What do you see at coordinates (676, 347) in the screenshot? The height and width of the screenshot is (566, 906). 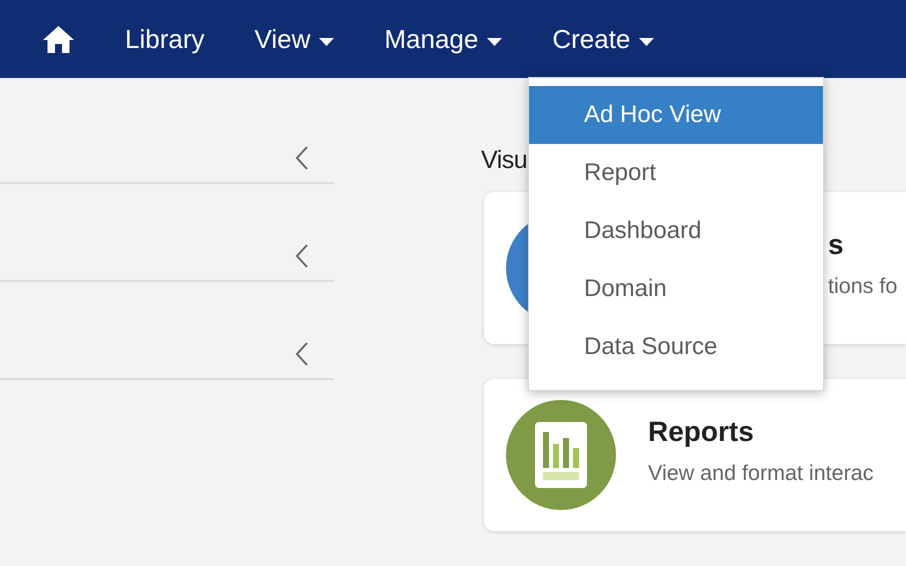 I see `menu-item: Data Source` at bounding box center [676, 347].